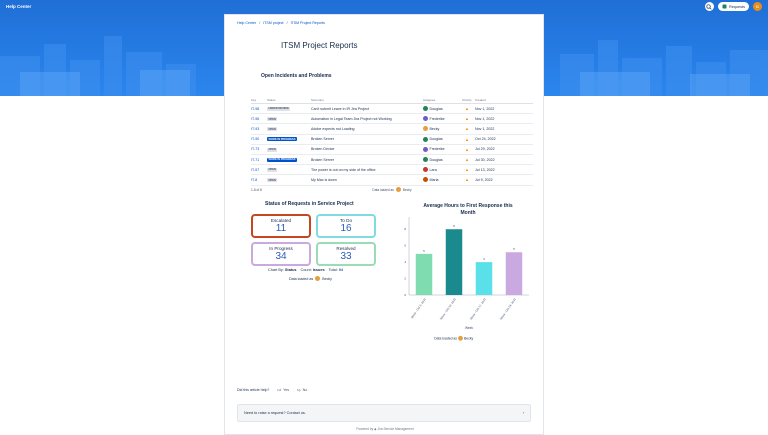 The image size is (768, 435). What do you see at coordinates (259, 180) in the screenshot?
I see `issue-key-link: IT-8` at bounding box center [259, 180].